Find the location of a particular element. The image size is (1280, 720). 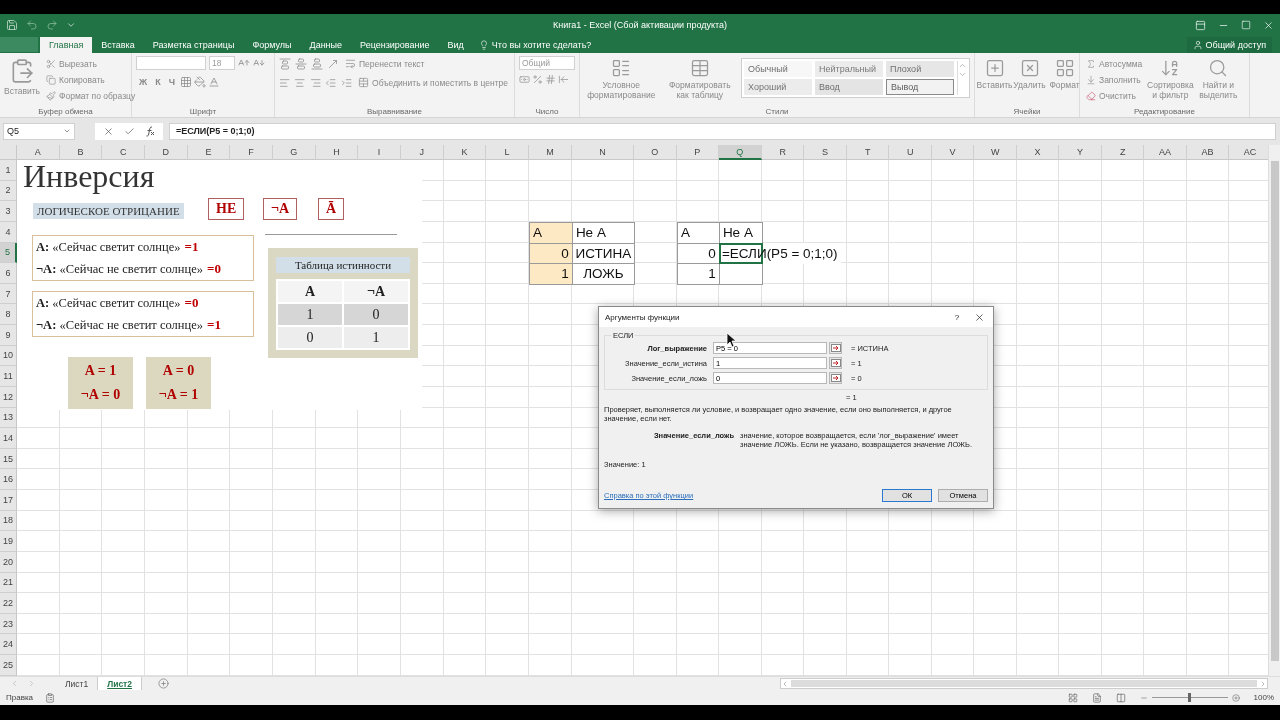

decimal-increase-icon is located at coordinates (563, 79).